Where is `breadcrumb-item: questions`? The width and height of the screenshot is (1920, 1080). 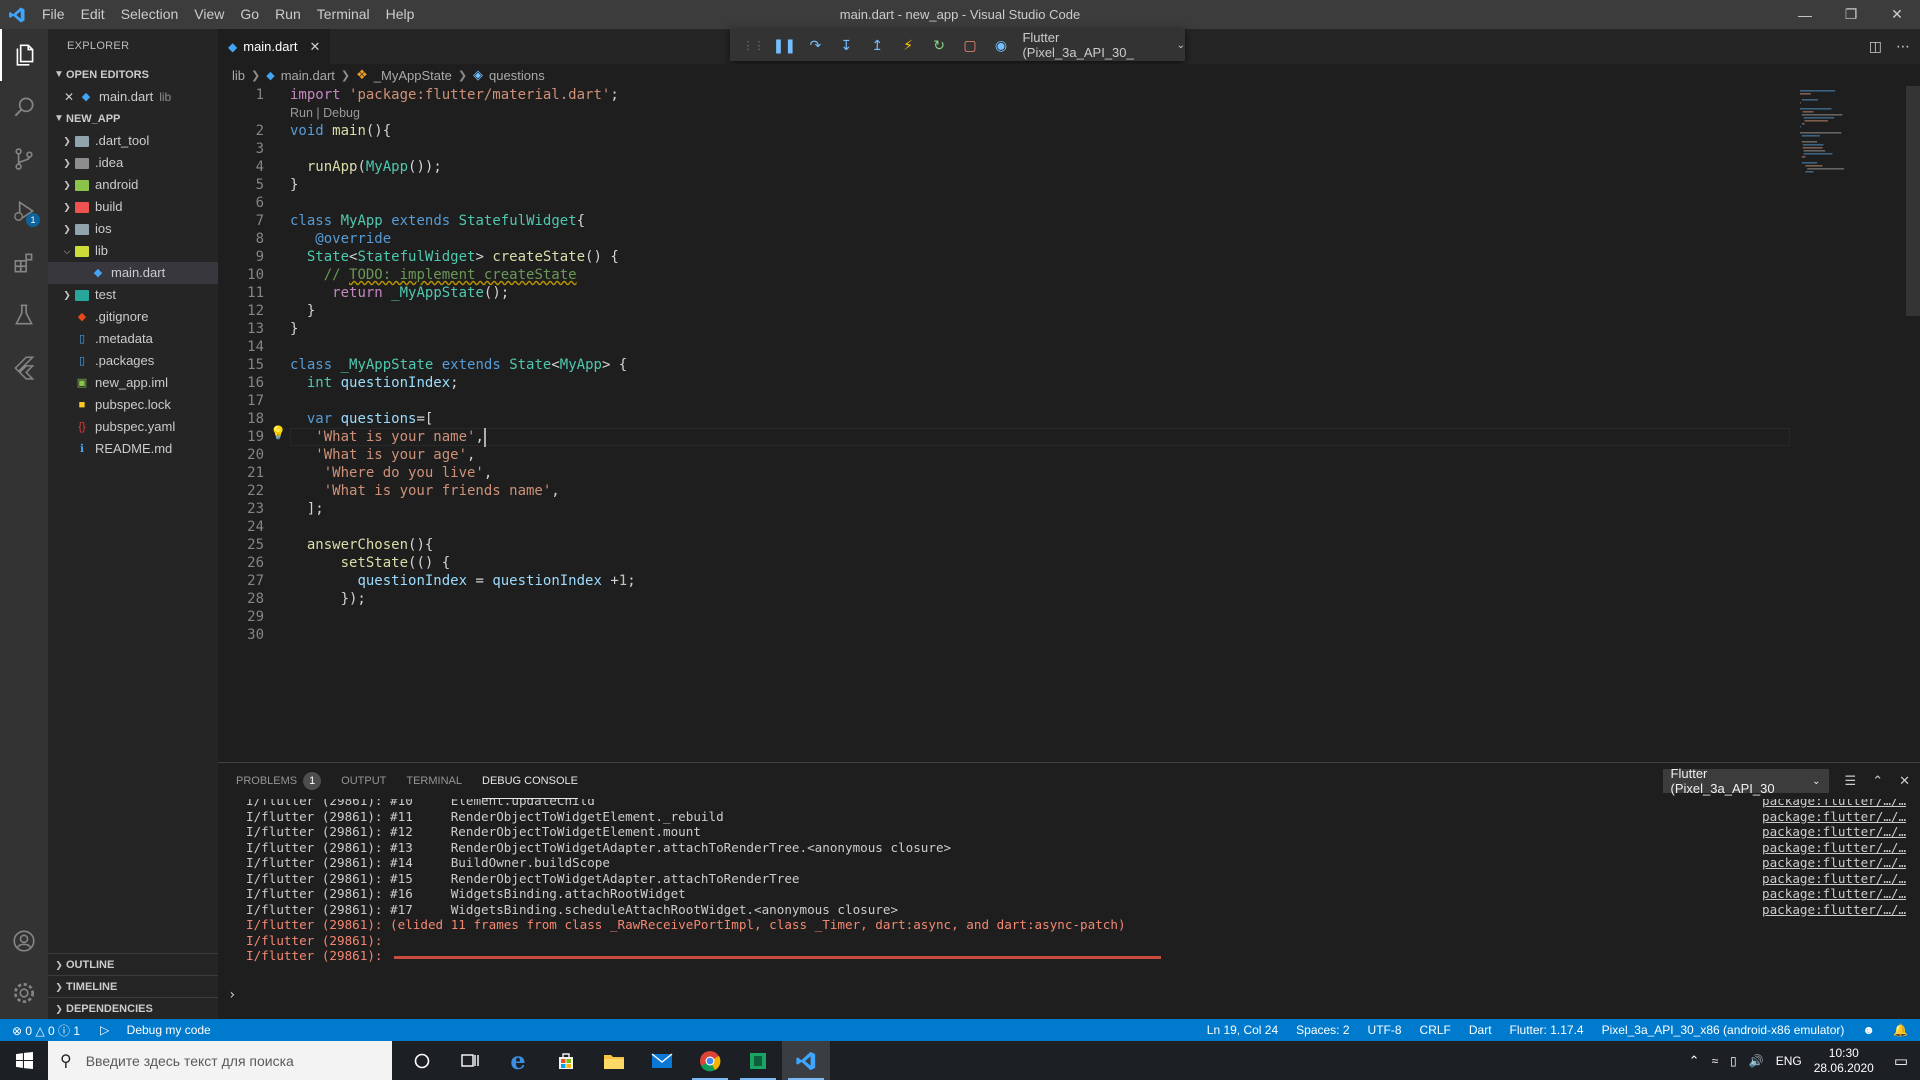 breadcrumb-item: questions is located at coordinates (517, 75).